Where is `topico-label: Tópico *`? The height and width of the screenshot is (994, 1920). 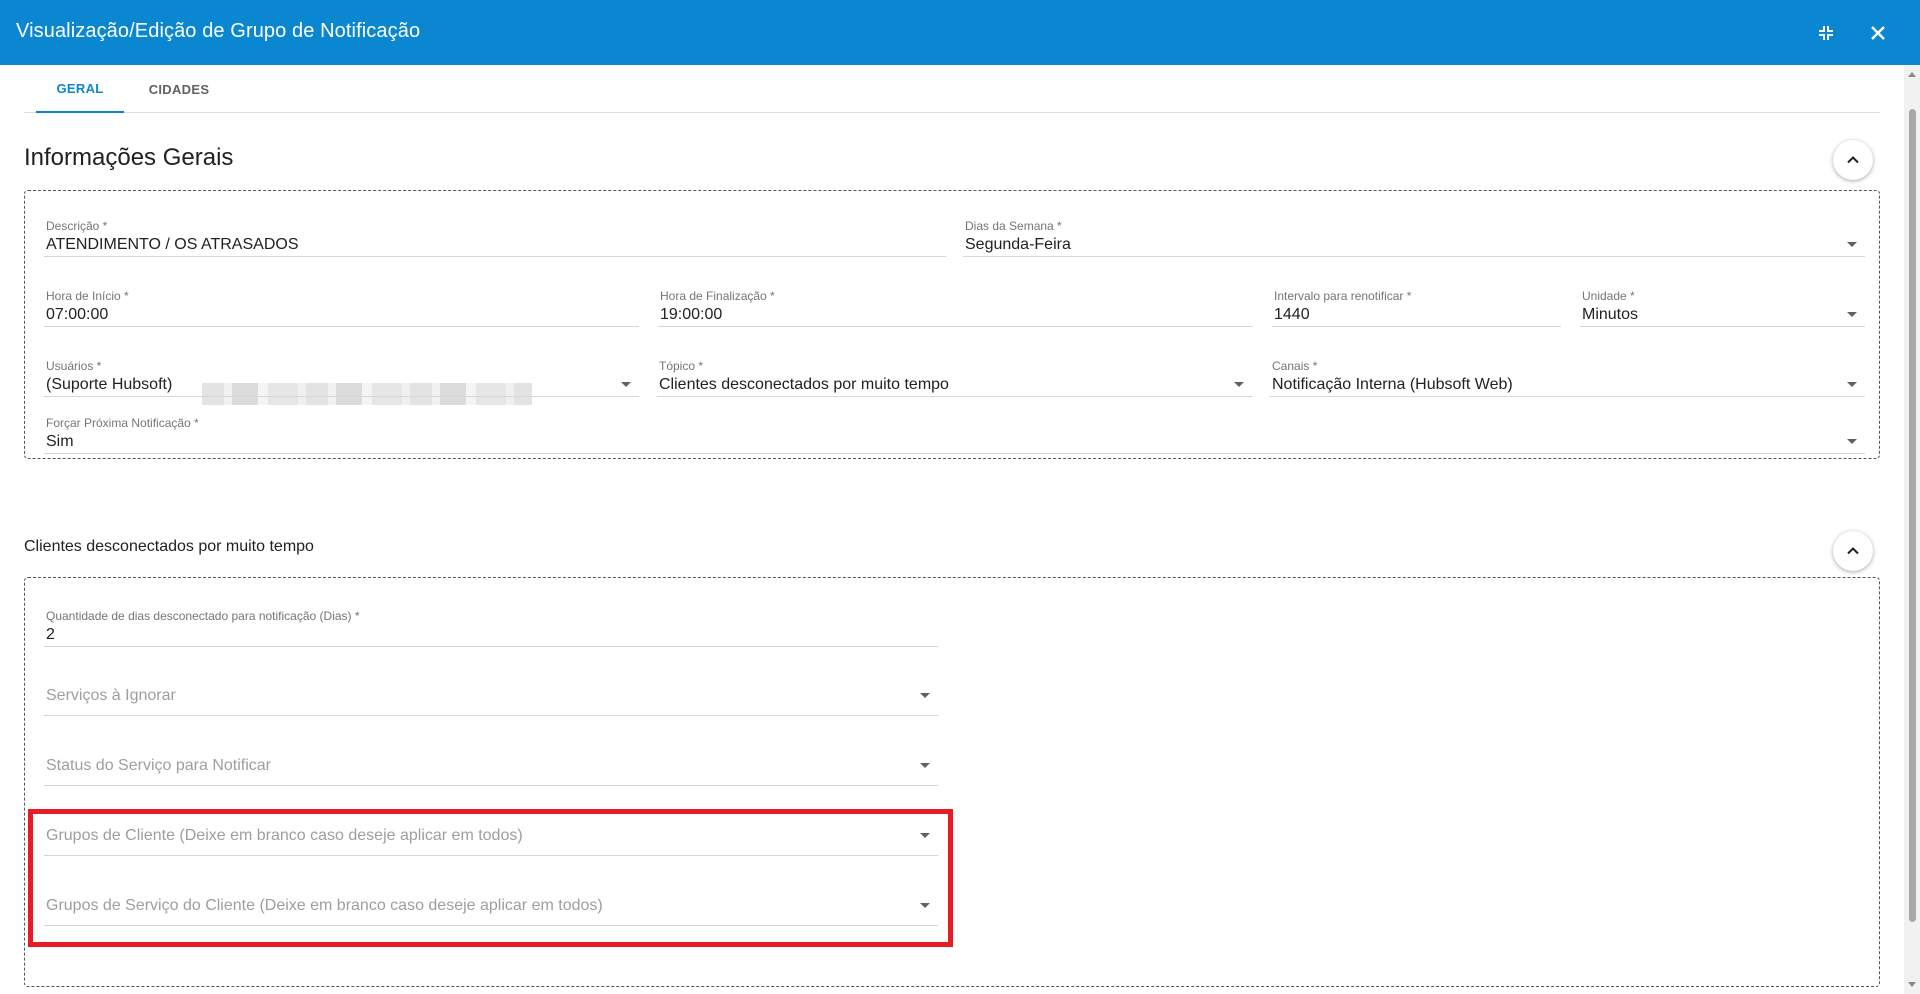
topico-label: Tópico * is located at coordinates (681, 366).